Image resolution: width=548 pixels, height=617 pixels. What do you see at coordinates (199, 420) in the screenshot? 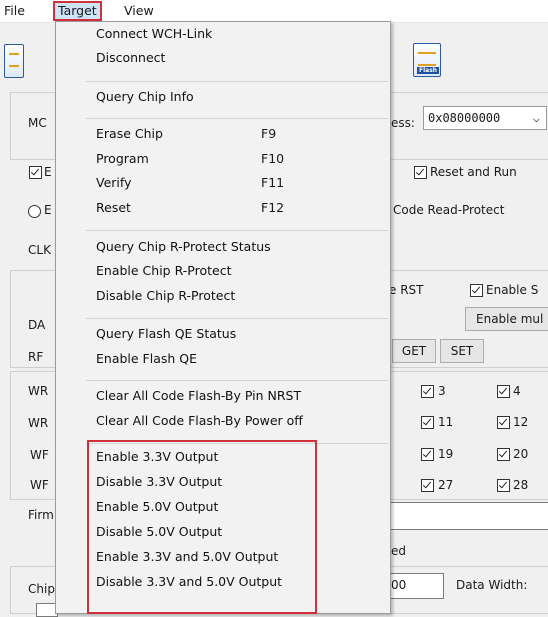
I see `menu-item-clear-power: Clear All Code Flash-By Power off` at bounding box center [199, 420].